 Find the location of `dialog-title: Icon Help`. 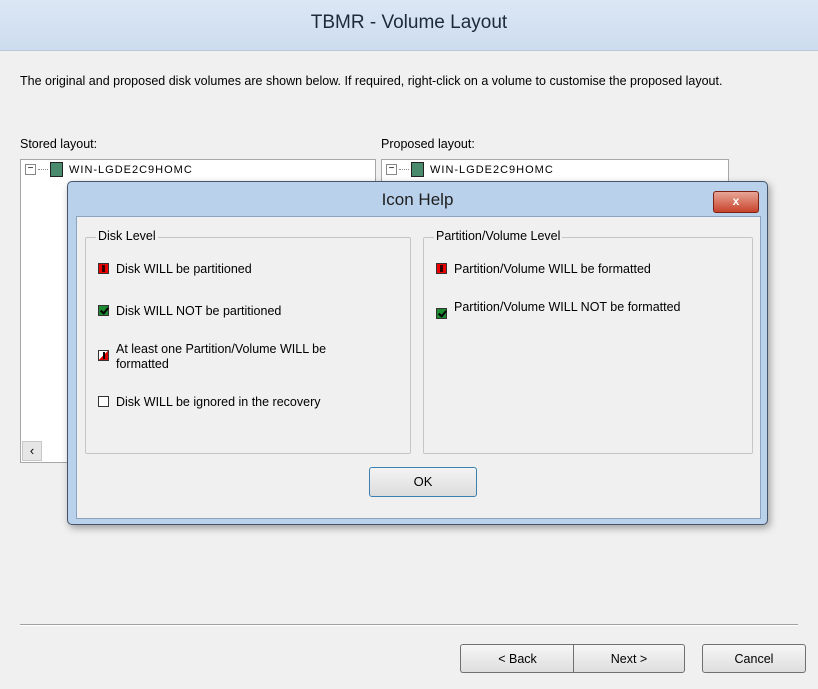

dialog-title: Icon Help is located at coordinates (417, 199).